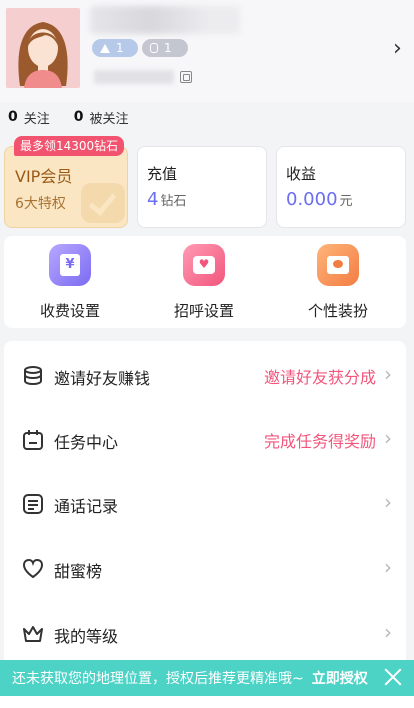 Image resolution: width=414 pixels, height=708 pixels. Describe the element at coordinates (205, 633) in the screenshot. I see `menu-item-my-level: 我的等级 ›` at that location.